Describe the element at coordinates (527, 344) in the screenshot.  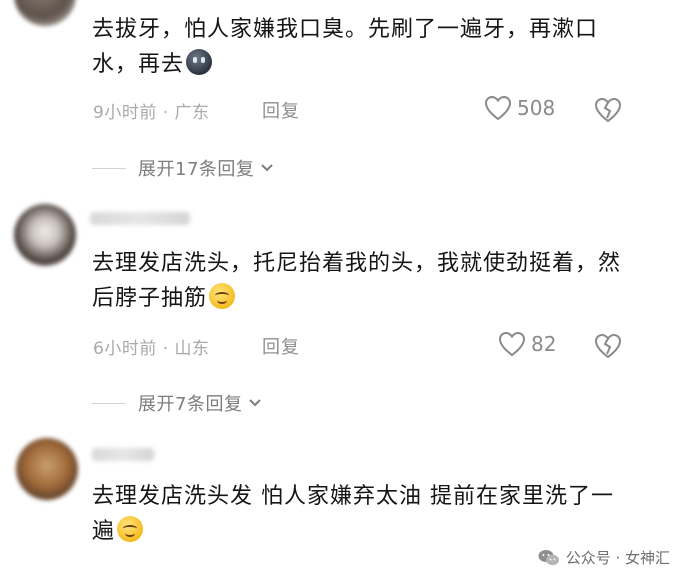
I see `like-button: 82` at that location.